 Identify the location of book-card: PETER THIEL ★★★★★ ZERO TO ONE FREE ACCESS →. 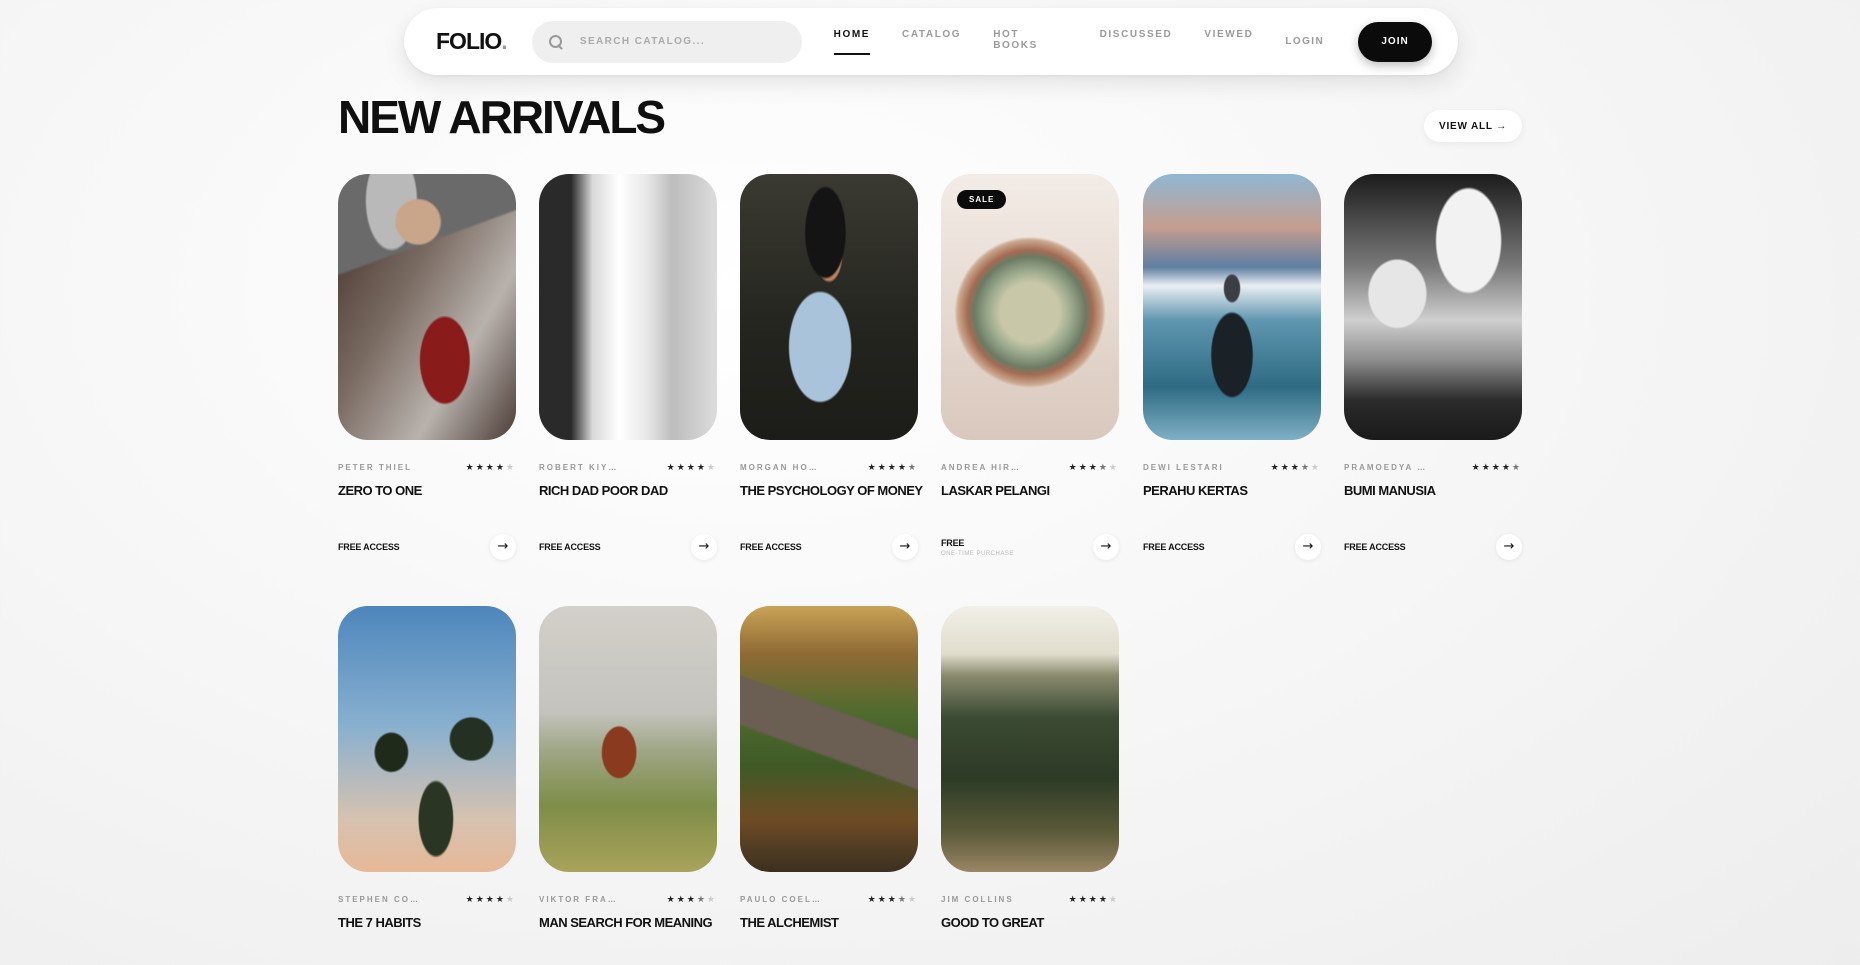
(427, 374).